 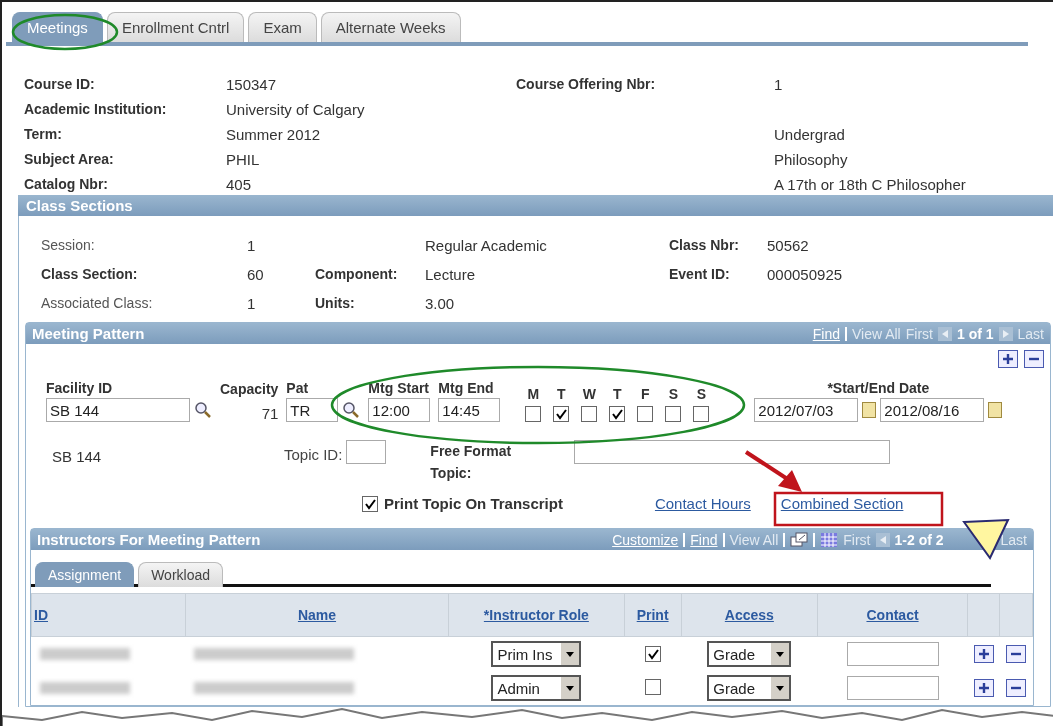 I want to click on field-value: 60, so click(x=256, y=274).